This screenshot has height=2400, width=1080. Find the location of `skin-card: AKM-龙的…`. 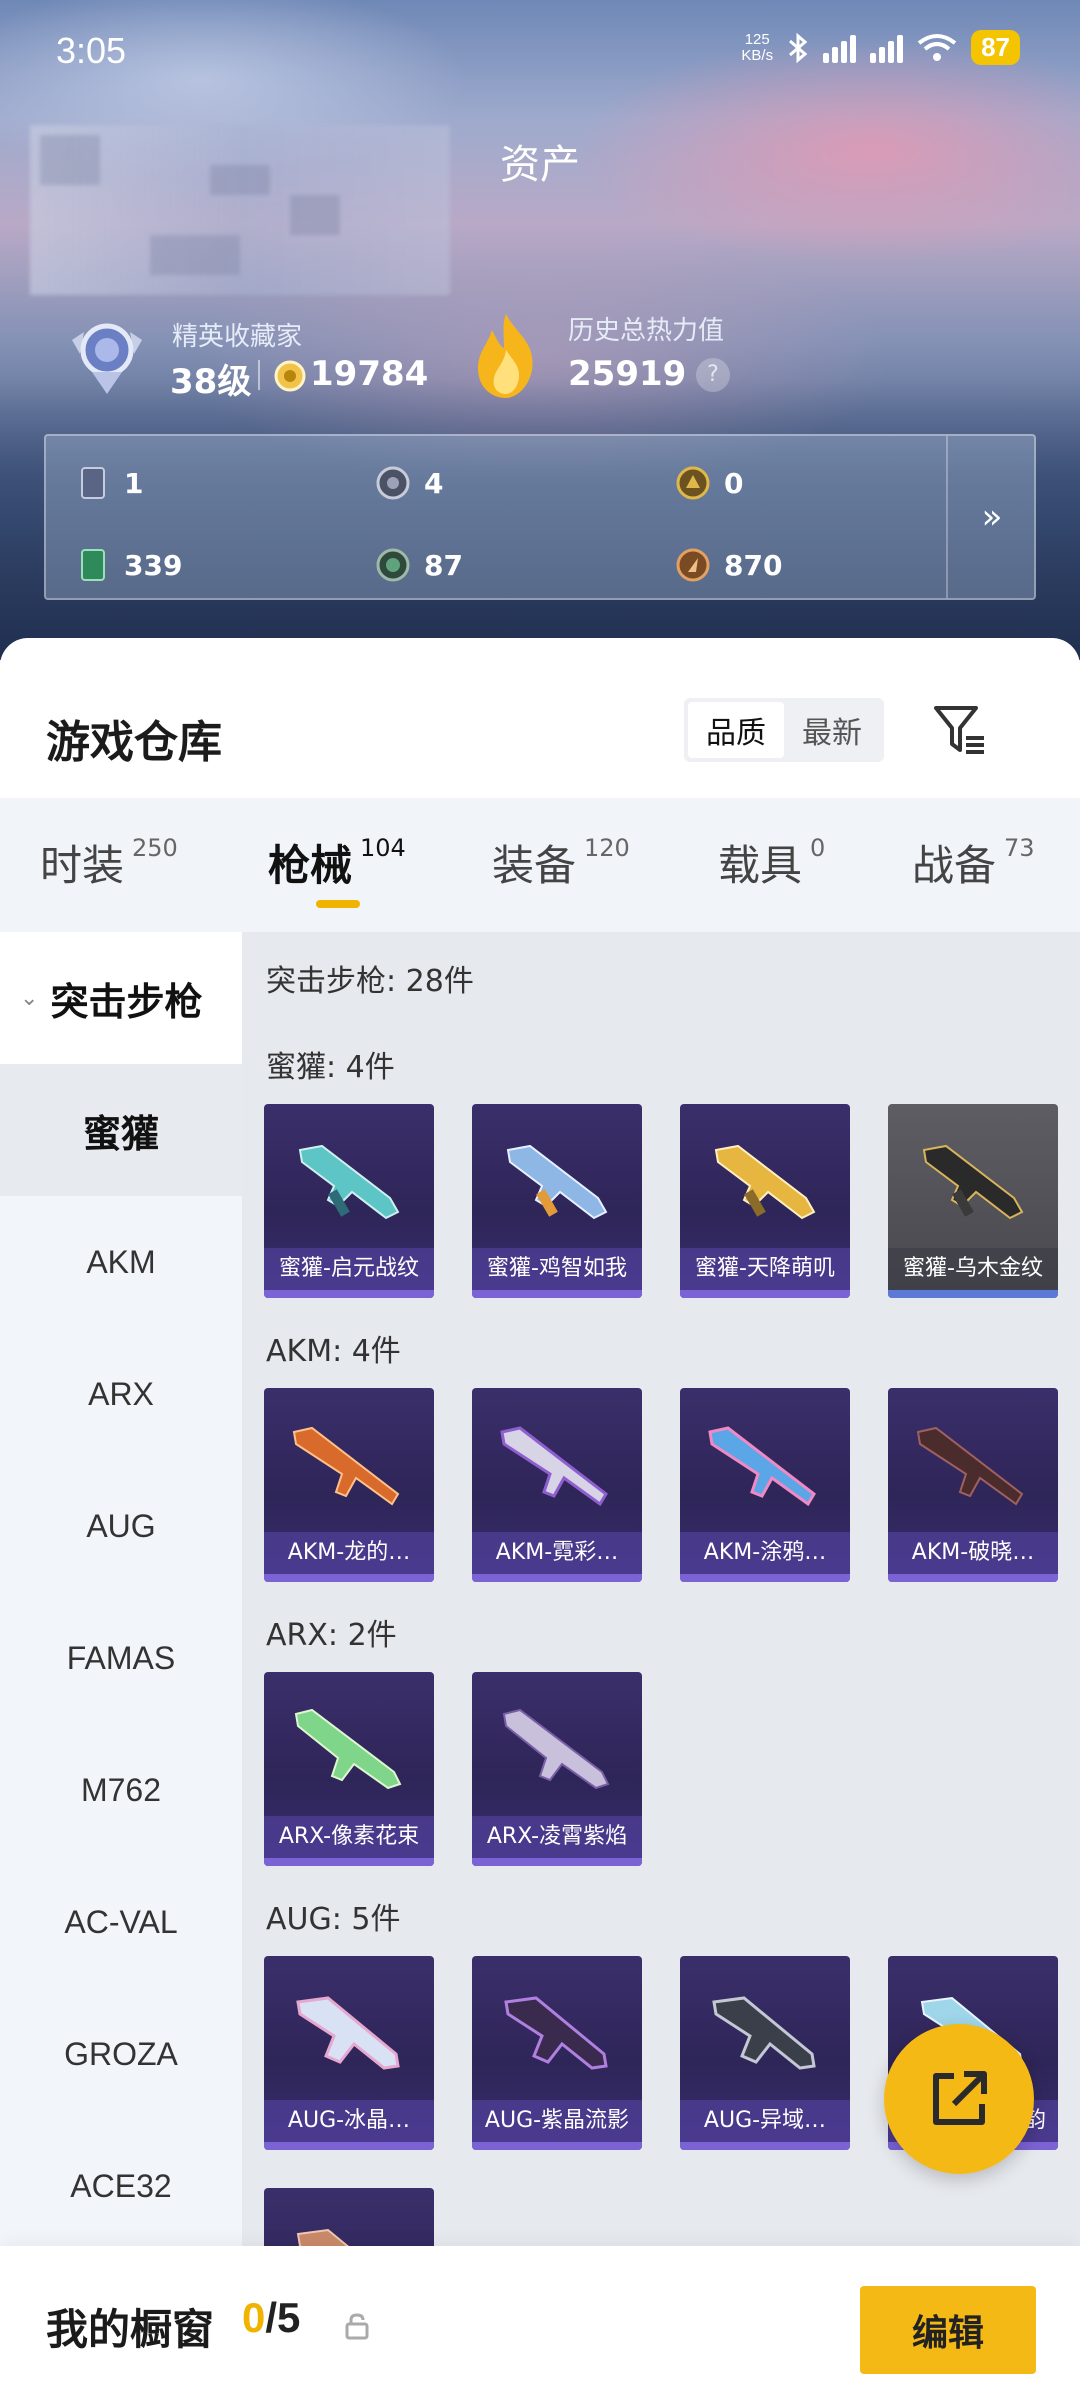

skin-card: AKM-龙的… is located at coordinates (349, 1485).